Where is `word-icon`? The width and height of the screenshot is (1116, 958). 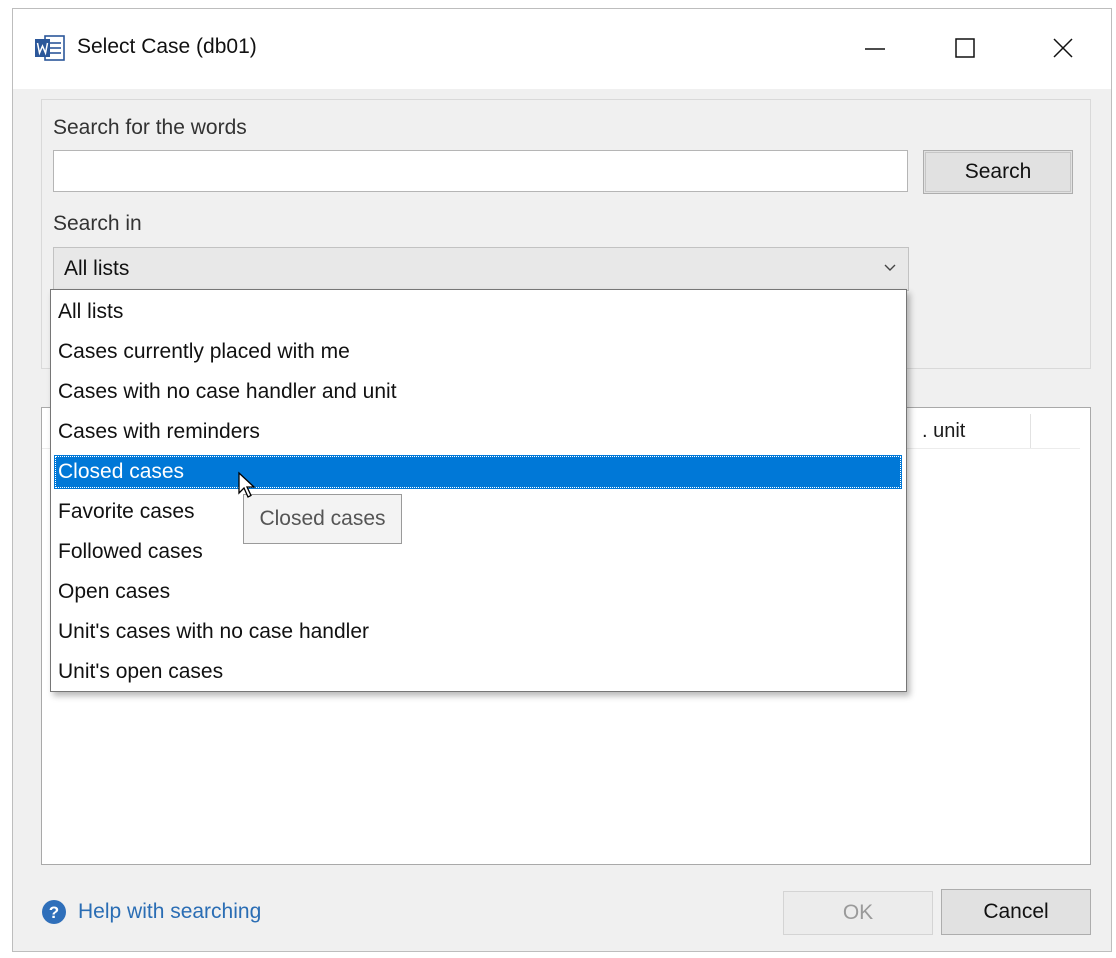 word-icon is located at coordinates (50, 48).